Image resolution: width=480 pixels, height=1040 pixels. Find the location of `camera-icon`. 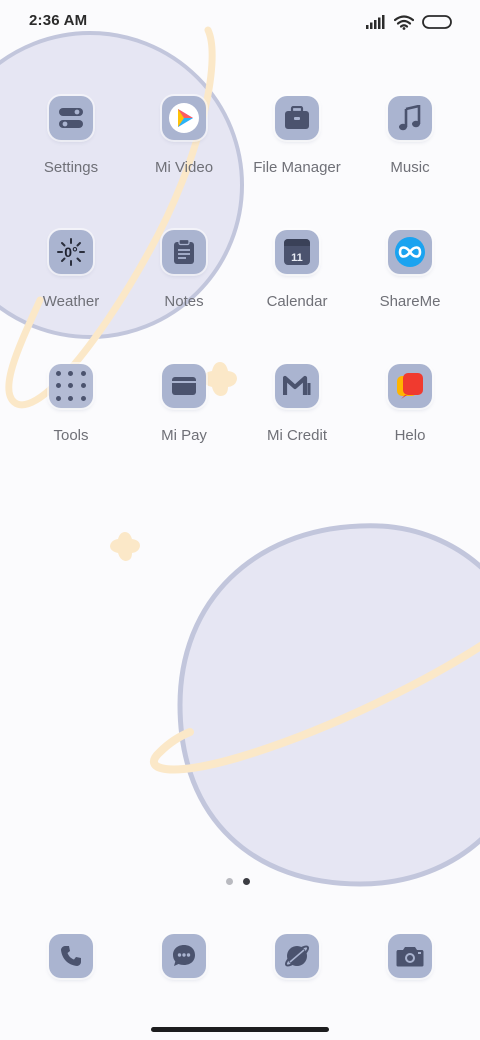

camera-icon is located at coordinates (410, 957).